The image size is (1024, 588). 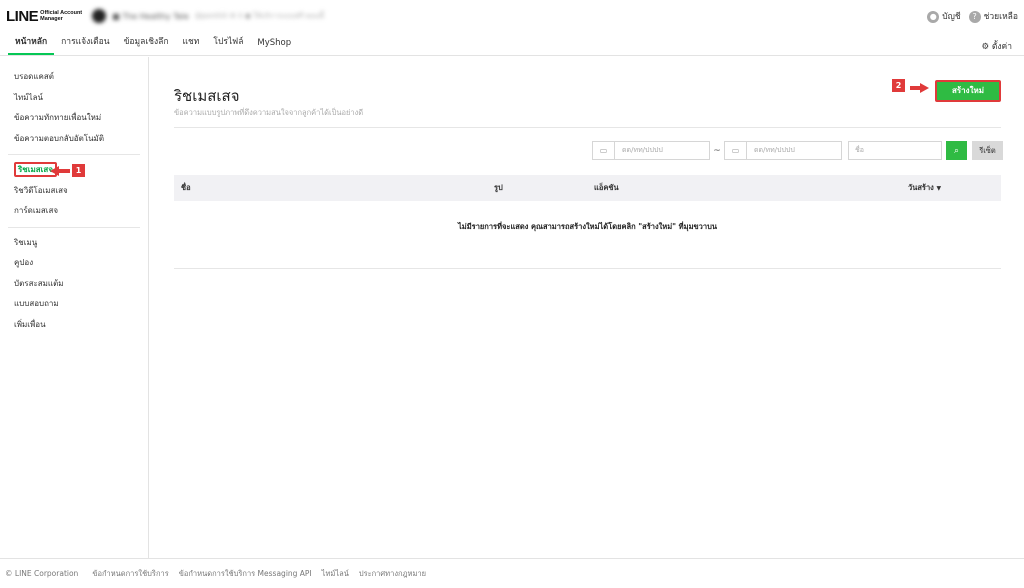 I want to click on tab-home: หน้าหลัก, so click(x=31, y=44).